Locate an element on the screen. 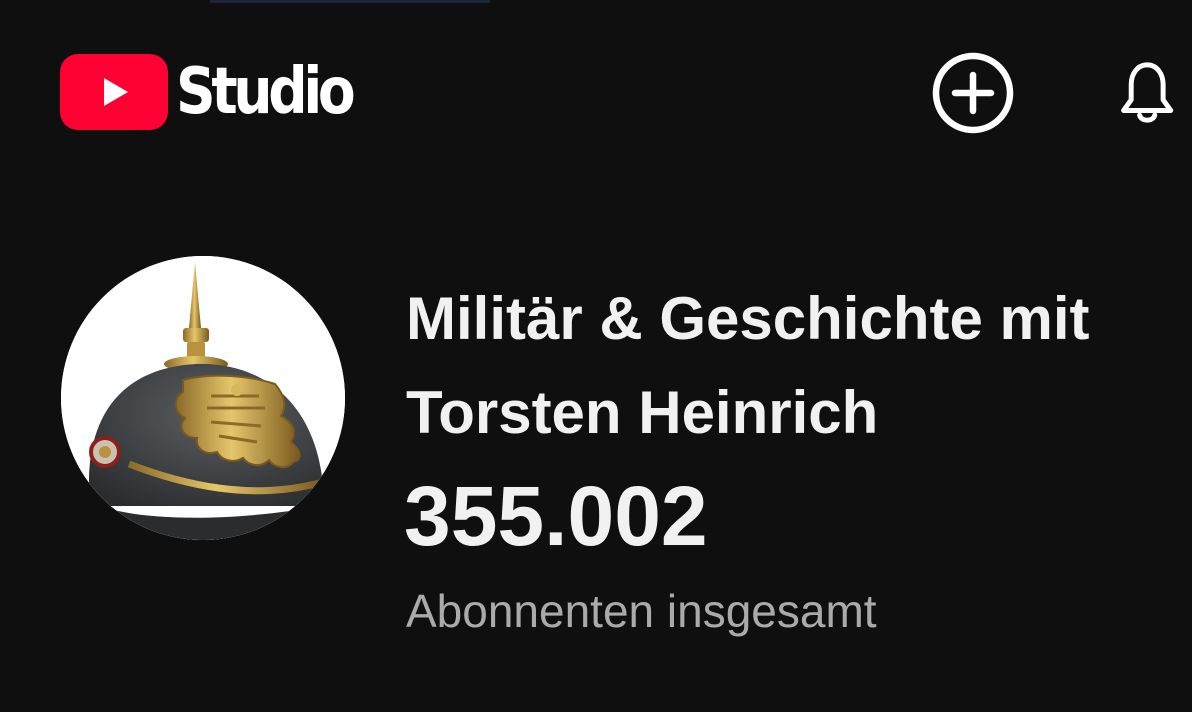  pickelhaube-helmet-image is located at coordinates (203, 398).